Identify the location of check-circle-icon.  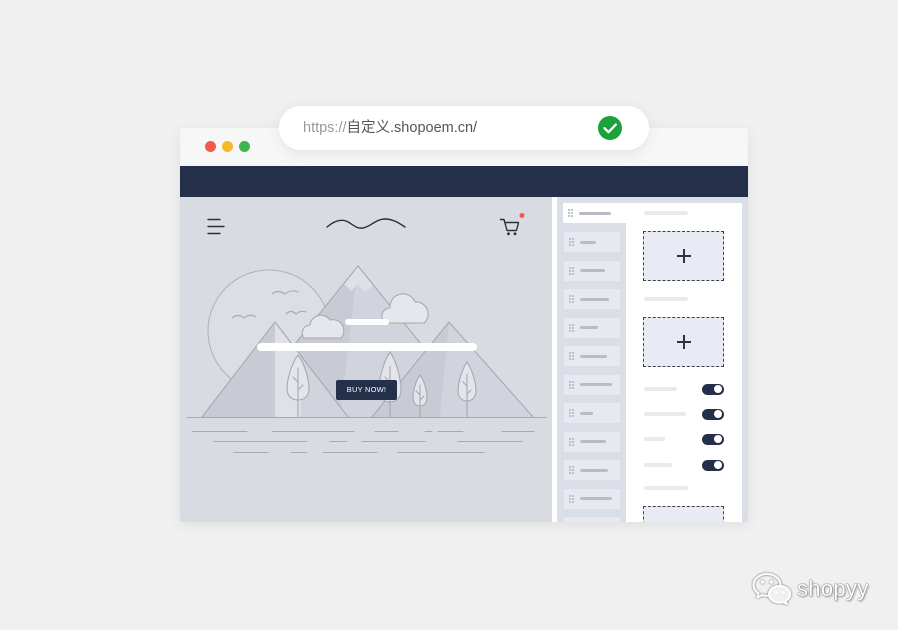
(610, 128).